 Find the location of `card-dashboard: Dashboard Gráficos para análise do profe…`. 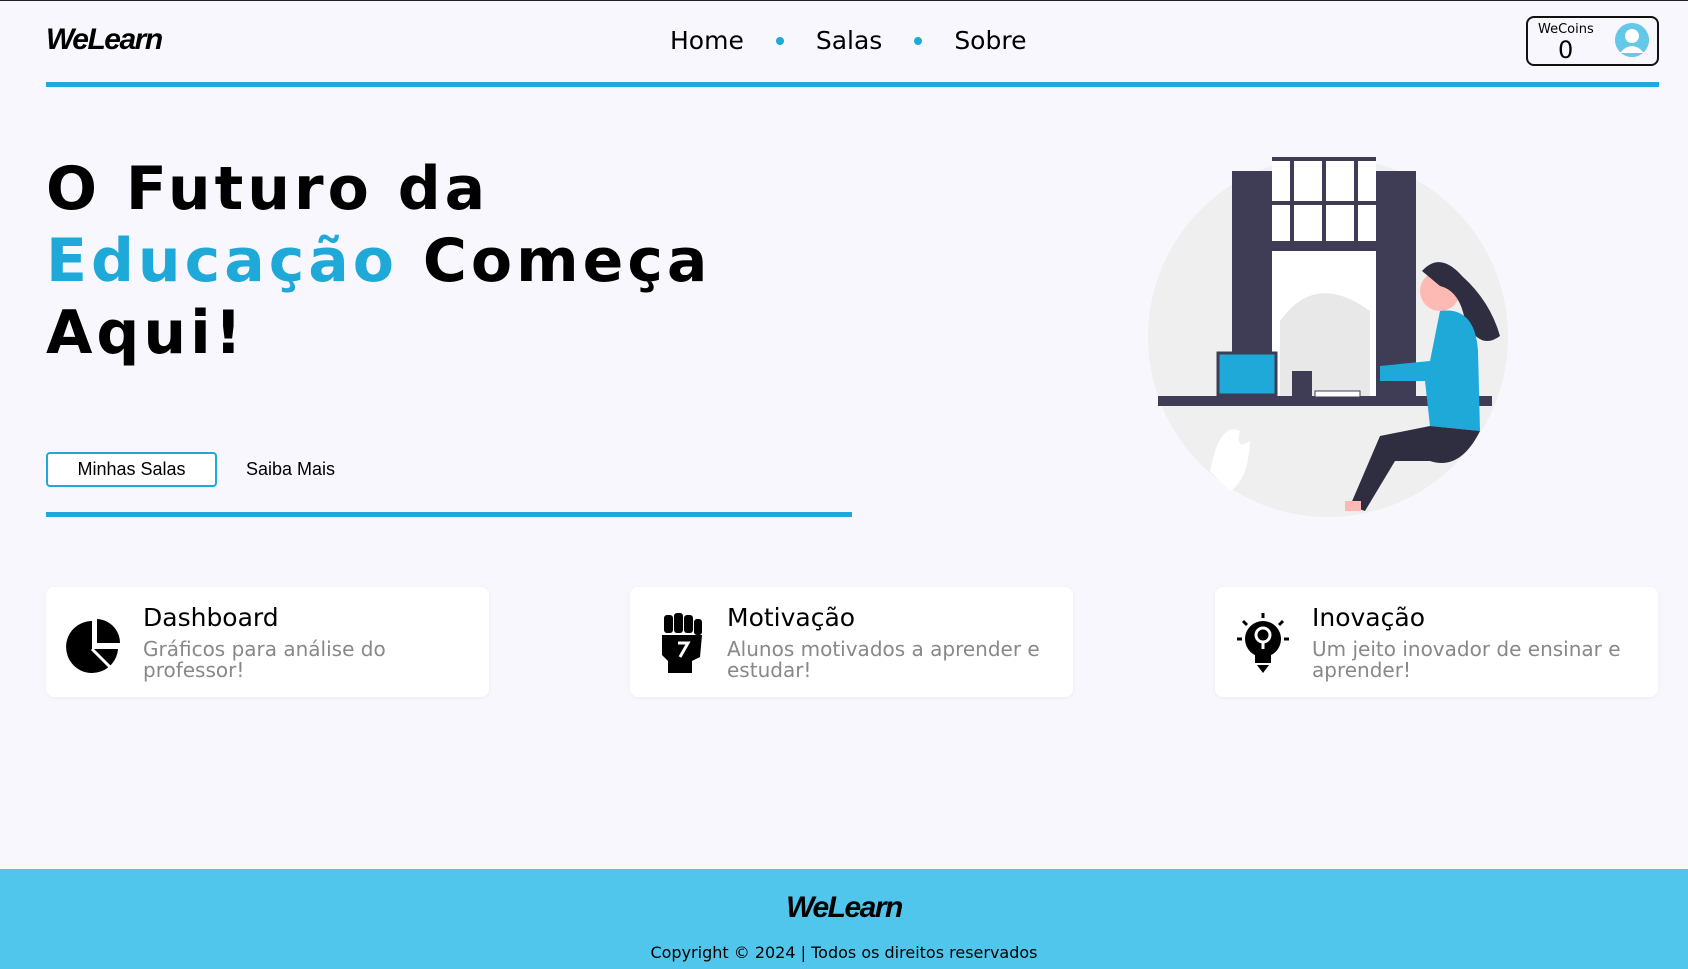

card-dashboard: Dashboard Gráficos para análise do profe… is located at coordinates (267, 642).